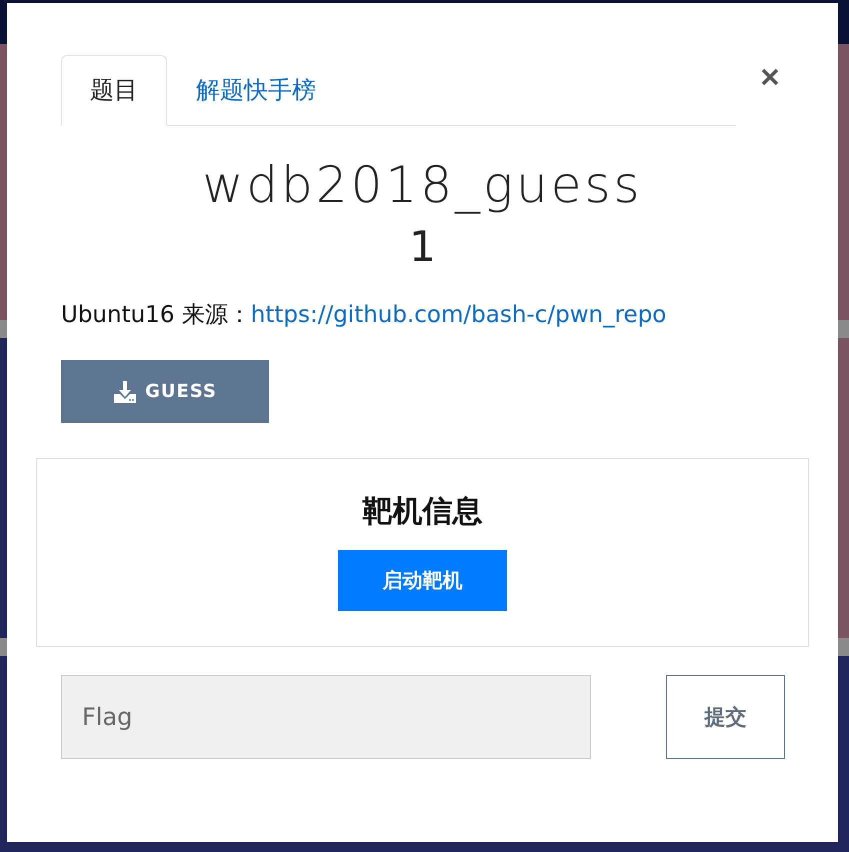 The image size is (849, 852). I want to click on challenge-points: 1, so click(422, 246).